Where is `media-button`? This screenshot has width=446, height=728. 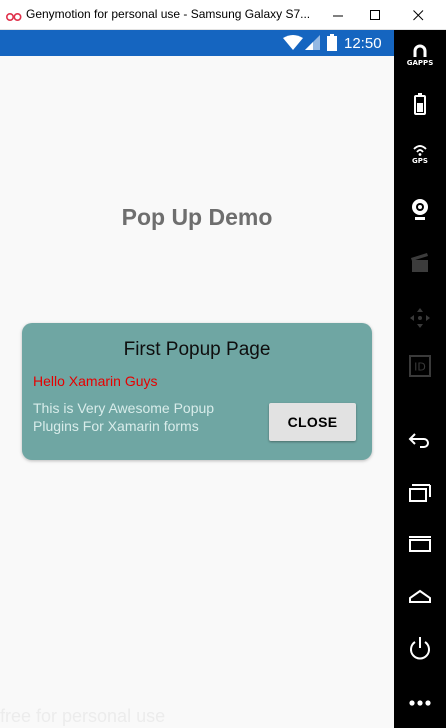 media-button is located at coordinates (420, 263).